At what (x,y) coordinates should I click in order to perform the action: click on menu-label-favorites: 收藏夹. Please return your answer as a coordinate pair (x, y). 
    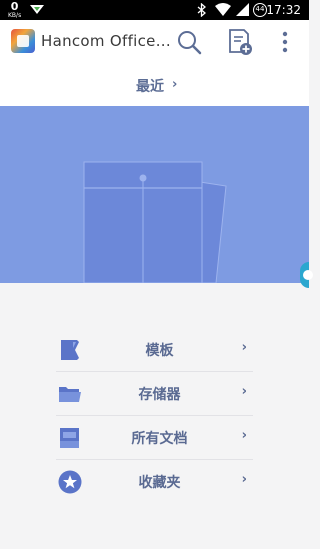
    Looking at the image, I should click on (159, 483).